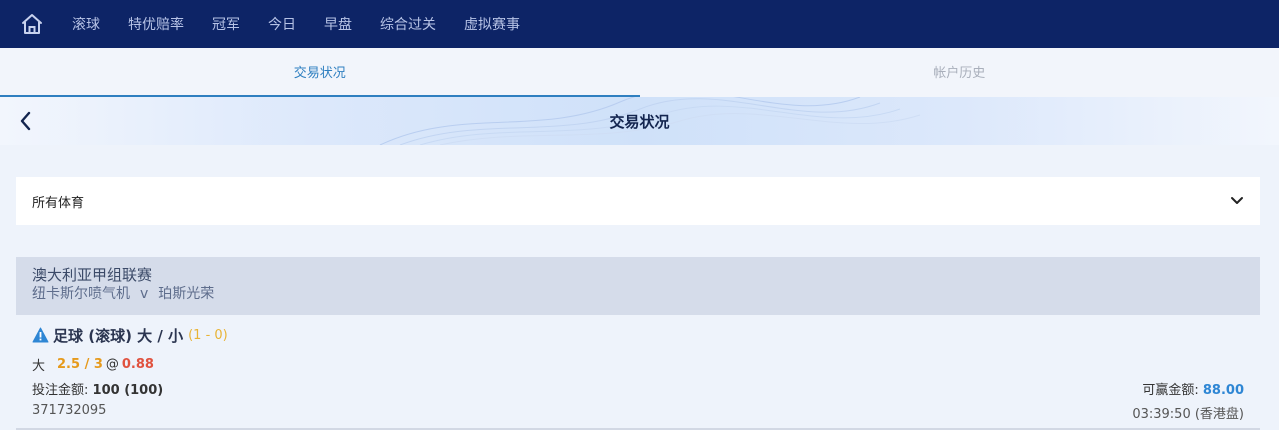 Image resolution: width=1279 pixels, height=430 pixels. I want to click on stake-value: 100 (100), so click(128, 390).